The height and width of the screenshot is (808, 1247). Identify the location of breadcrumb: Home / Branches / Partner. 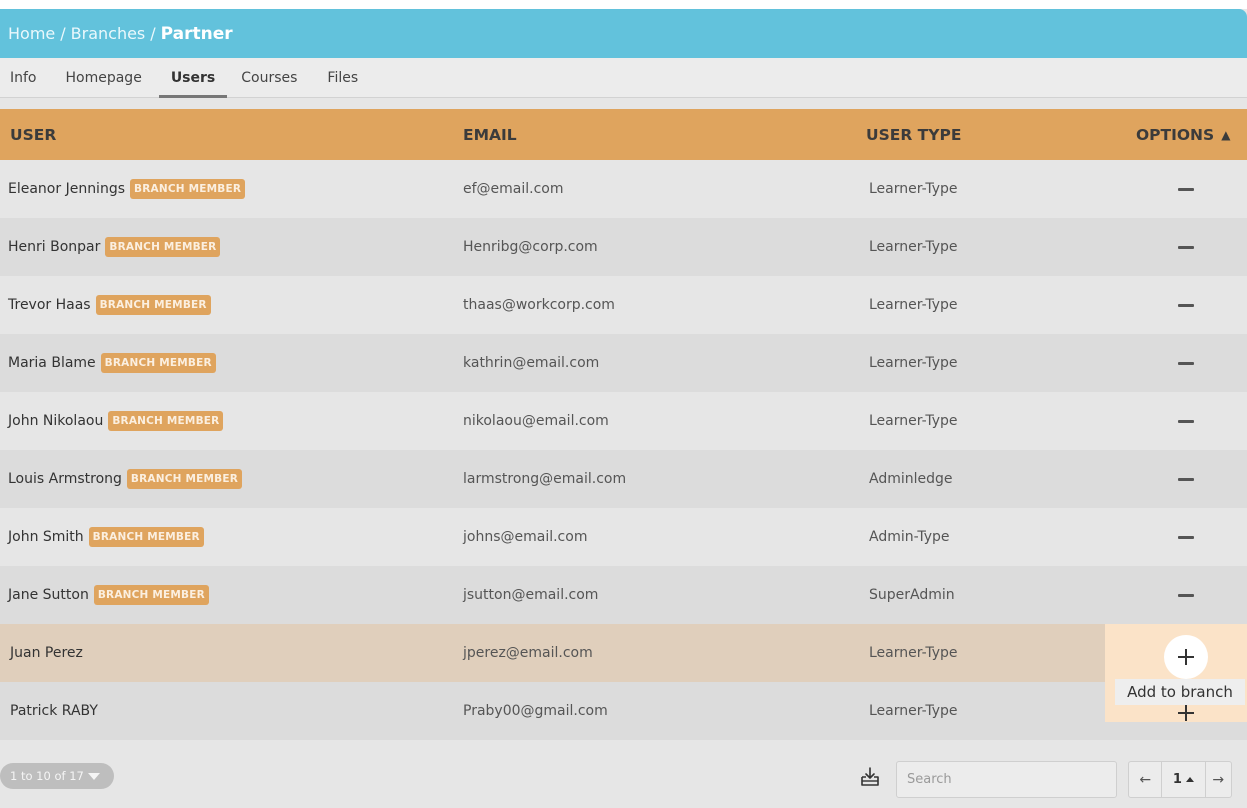
(623, 33).